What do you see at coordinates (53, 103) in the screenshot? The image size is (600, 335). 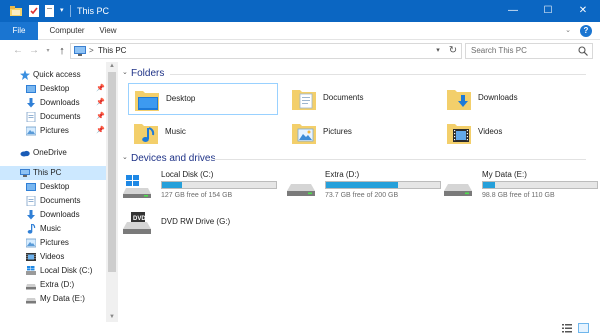 I see `sidebar-item-downloads: Downloads 📌` at bounding box center [53, 103].